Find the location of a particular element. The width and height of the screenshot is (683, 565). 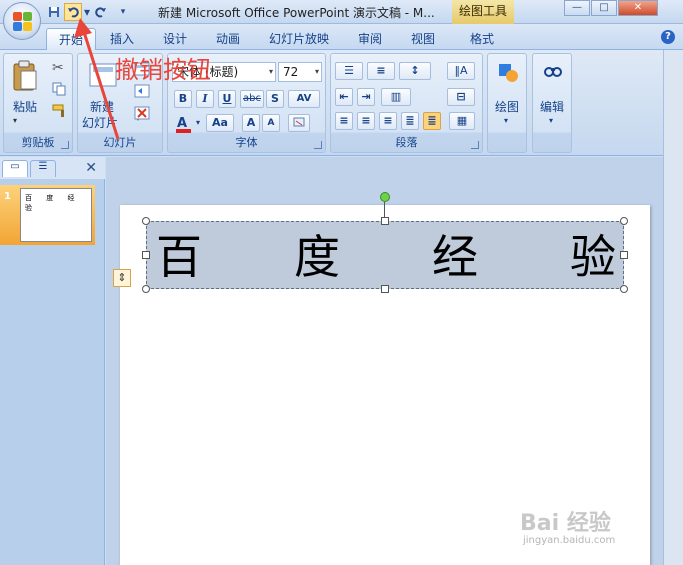

font-size-value: 72 is located at coordinates (291, 72).